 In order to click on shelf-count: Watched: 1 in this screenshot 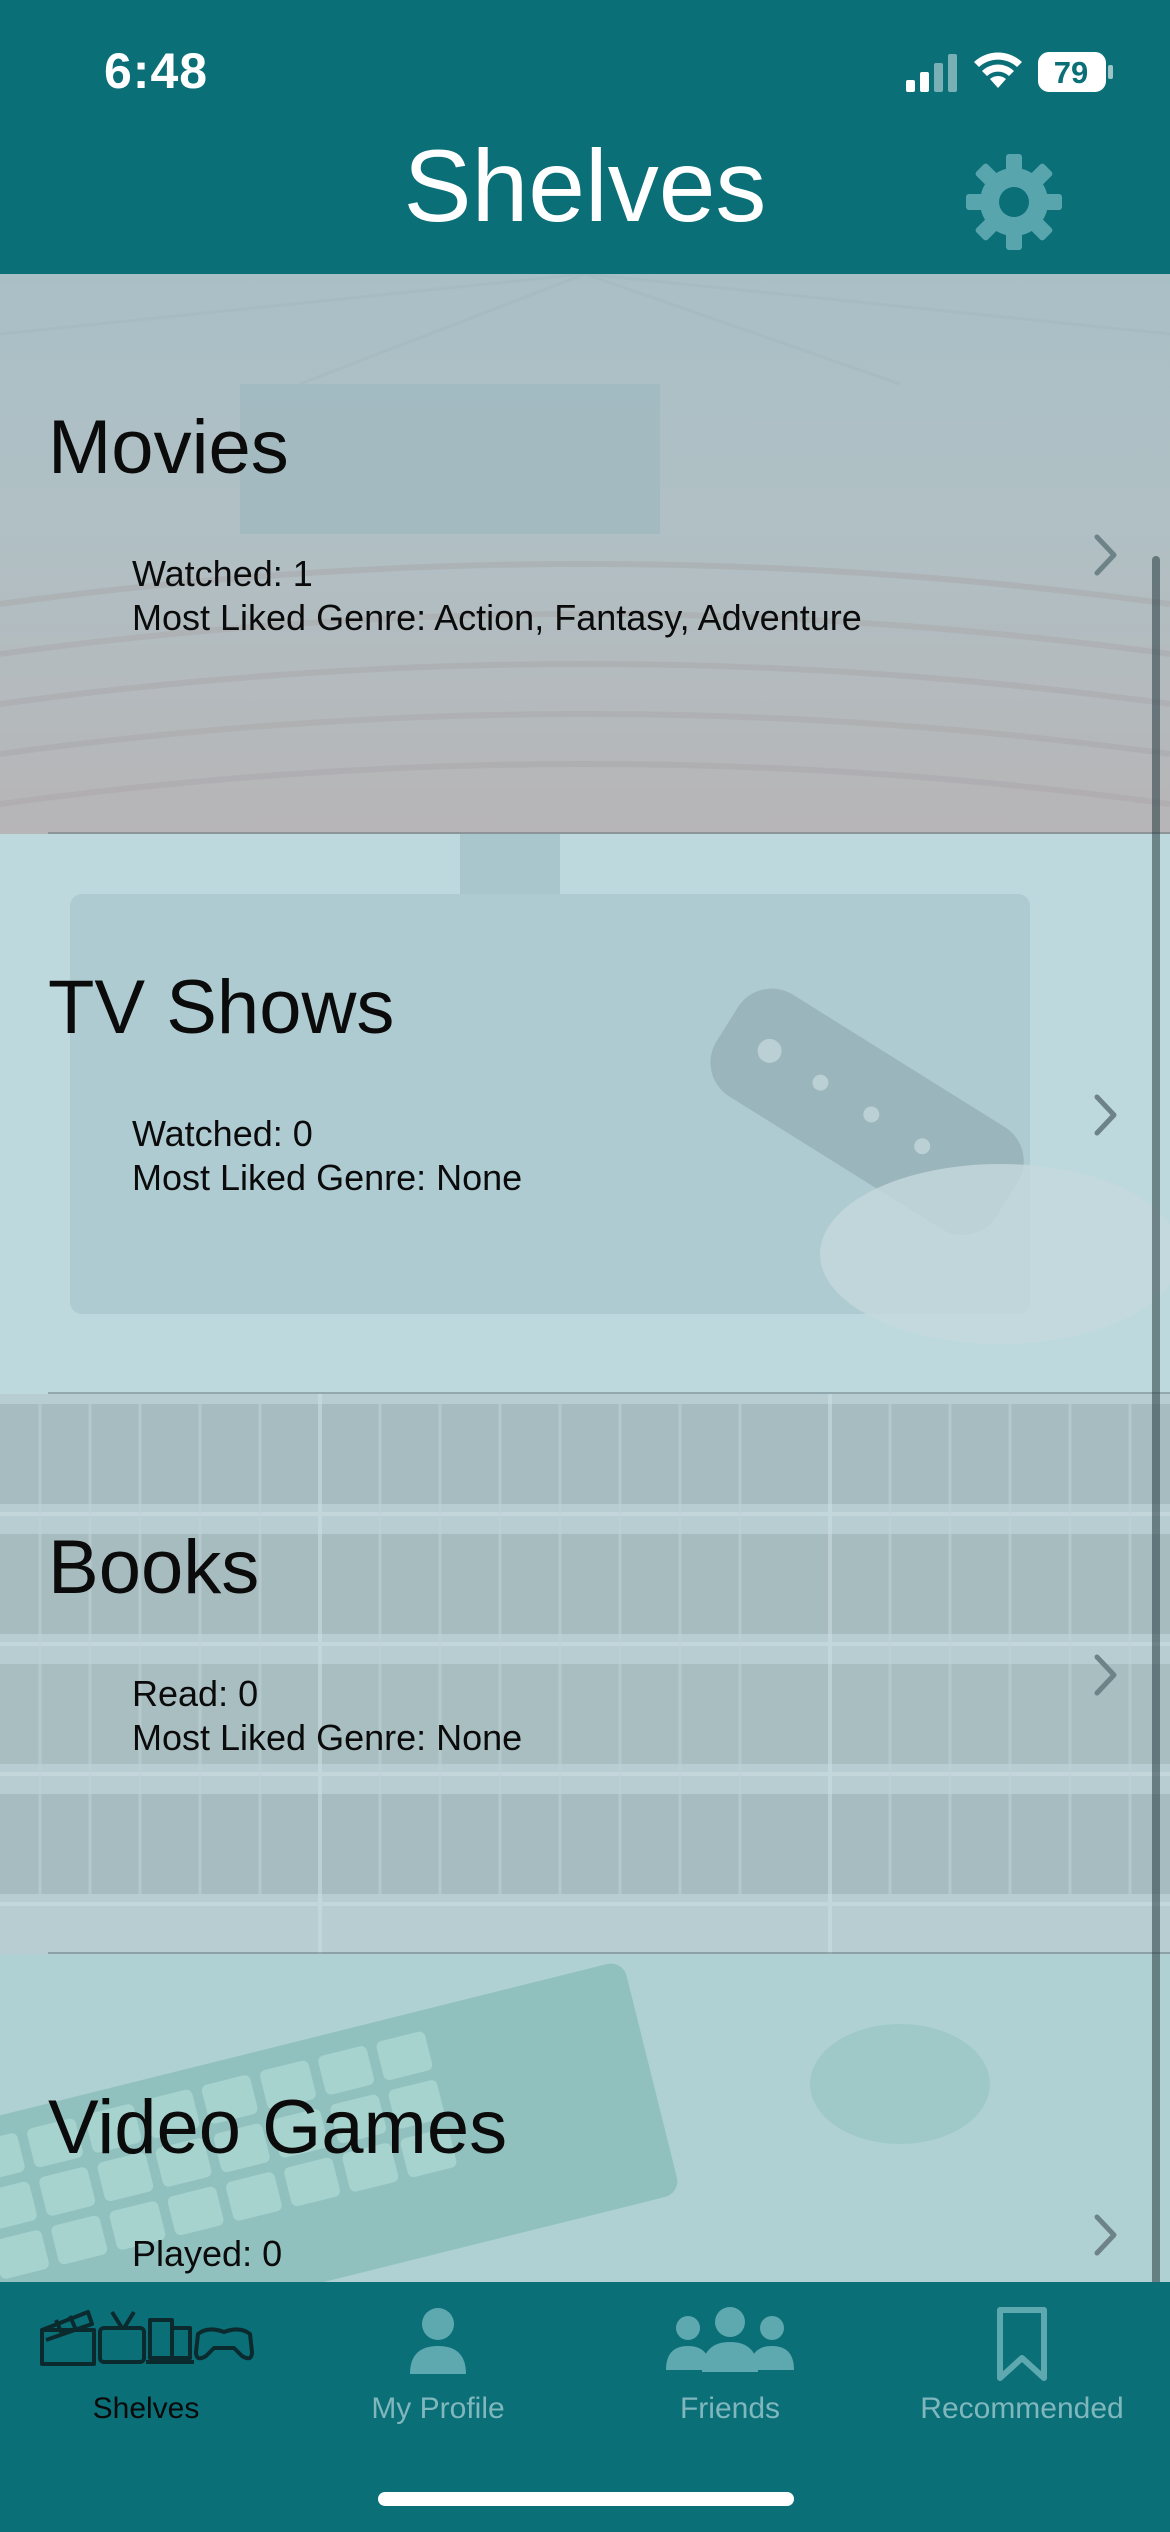, I will do `click(222, 573)`.